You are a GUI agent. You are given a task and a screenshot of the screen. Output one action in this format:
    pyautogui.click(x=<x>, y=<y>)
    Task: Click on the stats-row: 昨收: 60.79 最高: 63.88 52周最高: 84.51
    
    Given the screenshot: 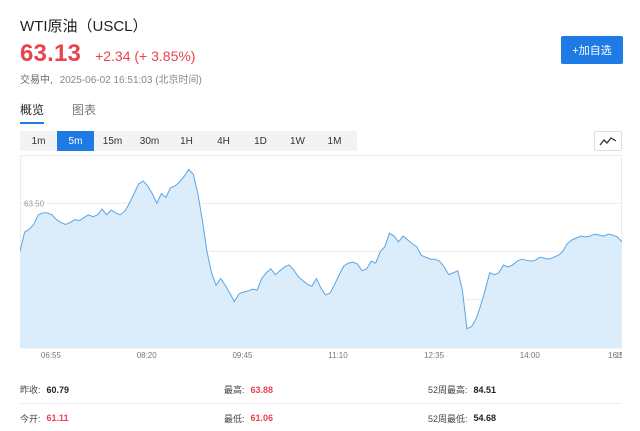 What is the action you would take?
    pyautogui.click(x=321, y=390)
    